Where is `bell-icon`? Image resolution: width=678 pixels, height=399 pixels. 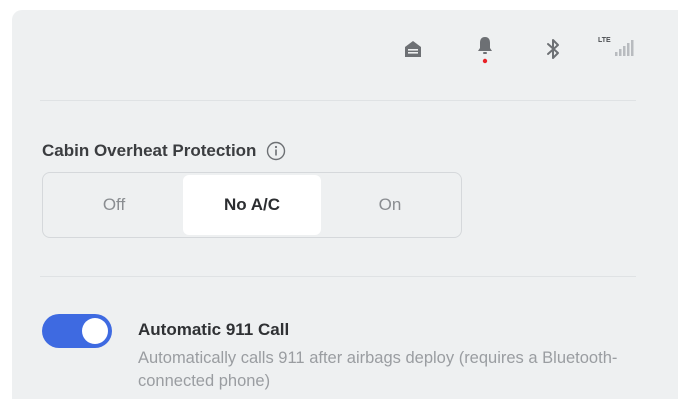 bell-icon is located at coordinates (485, 50).